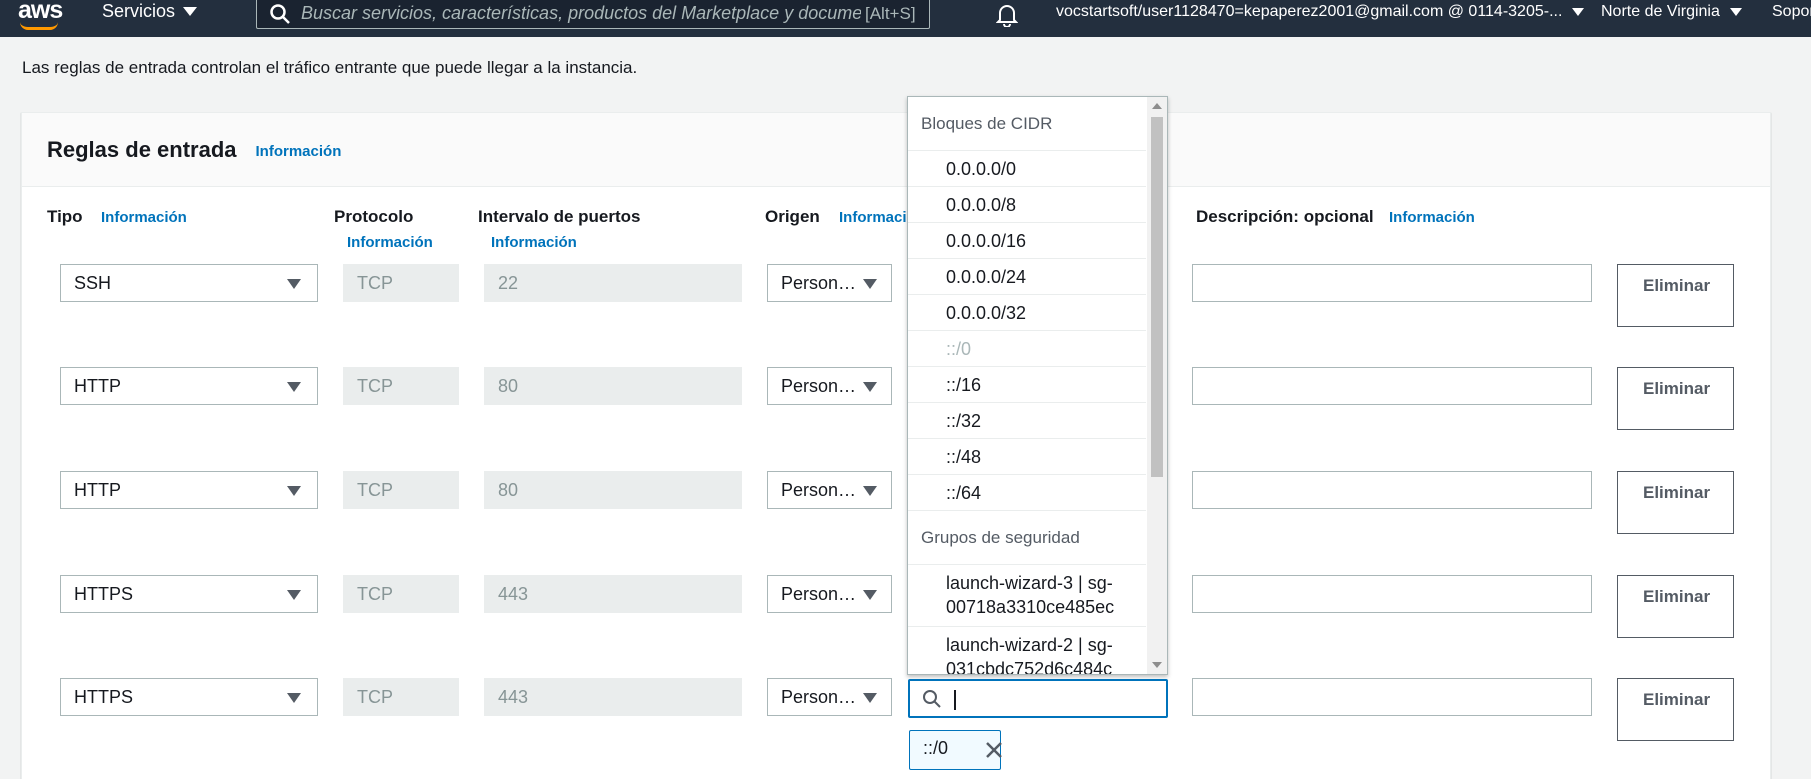 The width and height of the screenshot is (1811, 779). I want to click on sg-id: 031cbdc752d6c484c, so click(1029, 667).